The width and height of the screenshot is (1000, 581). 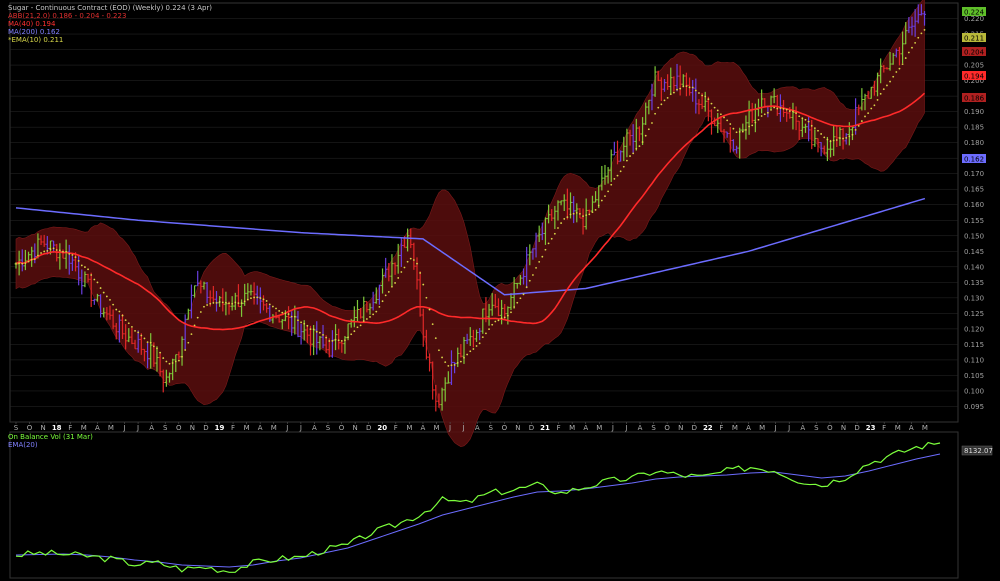 I want to click on value-tag-label: 0.224, so click(x=974, y=13).